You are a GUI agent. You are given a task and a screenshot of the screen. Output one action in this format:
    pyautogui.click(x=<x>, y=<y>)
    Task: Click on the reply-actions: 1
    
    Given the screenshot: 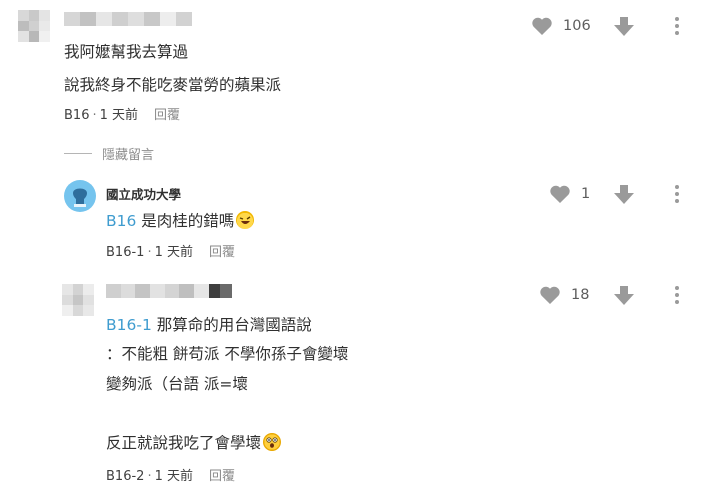 What is the action you would take?
    pyautogui.click(x=573, y=194)
    